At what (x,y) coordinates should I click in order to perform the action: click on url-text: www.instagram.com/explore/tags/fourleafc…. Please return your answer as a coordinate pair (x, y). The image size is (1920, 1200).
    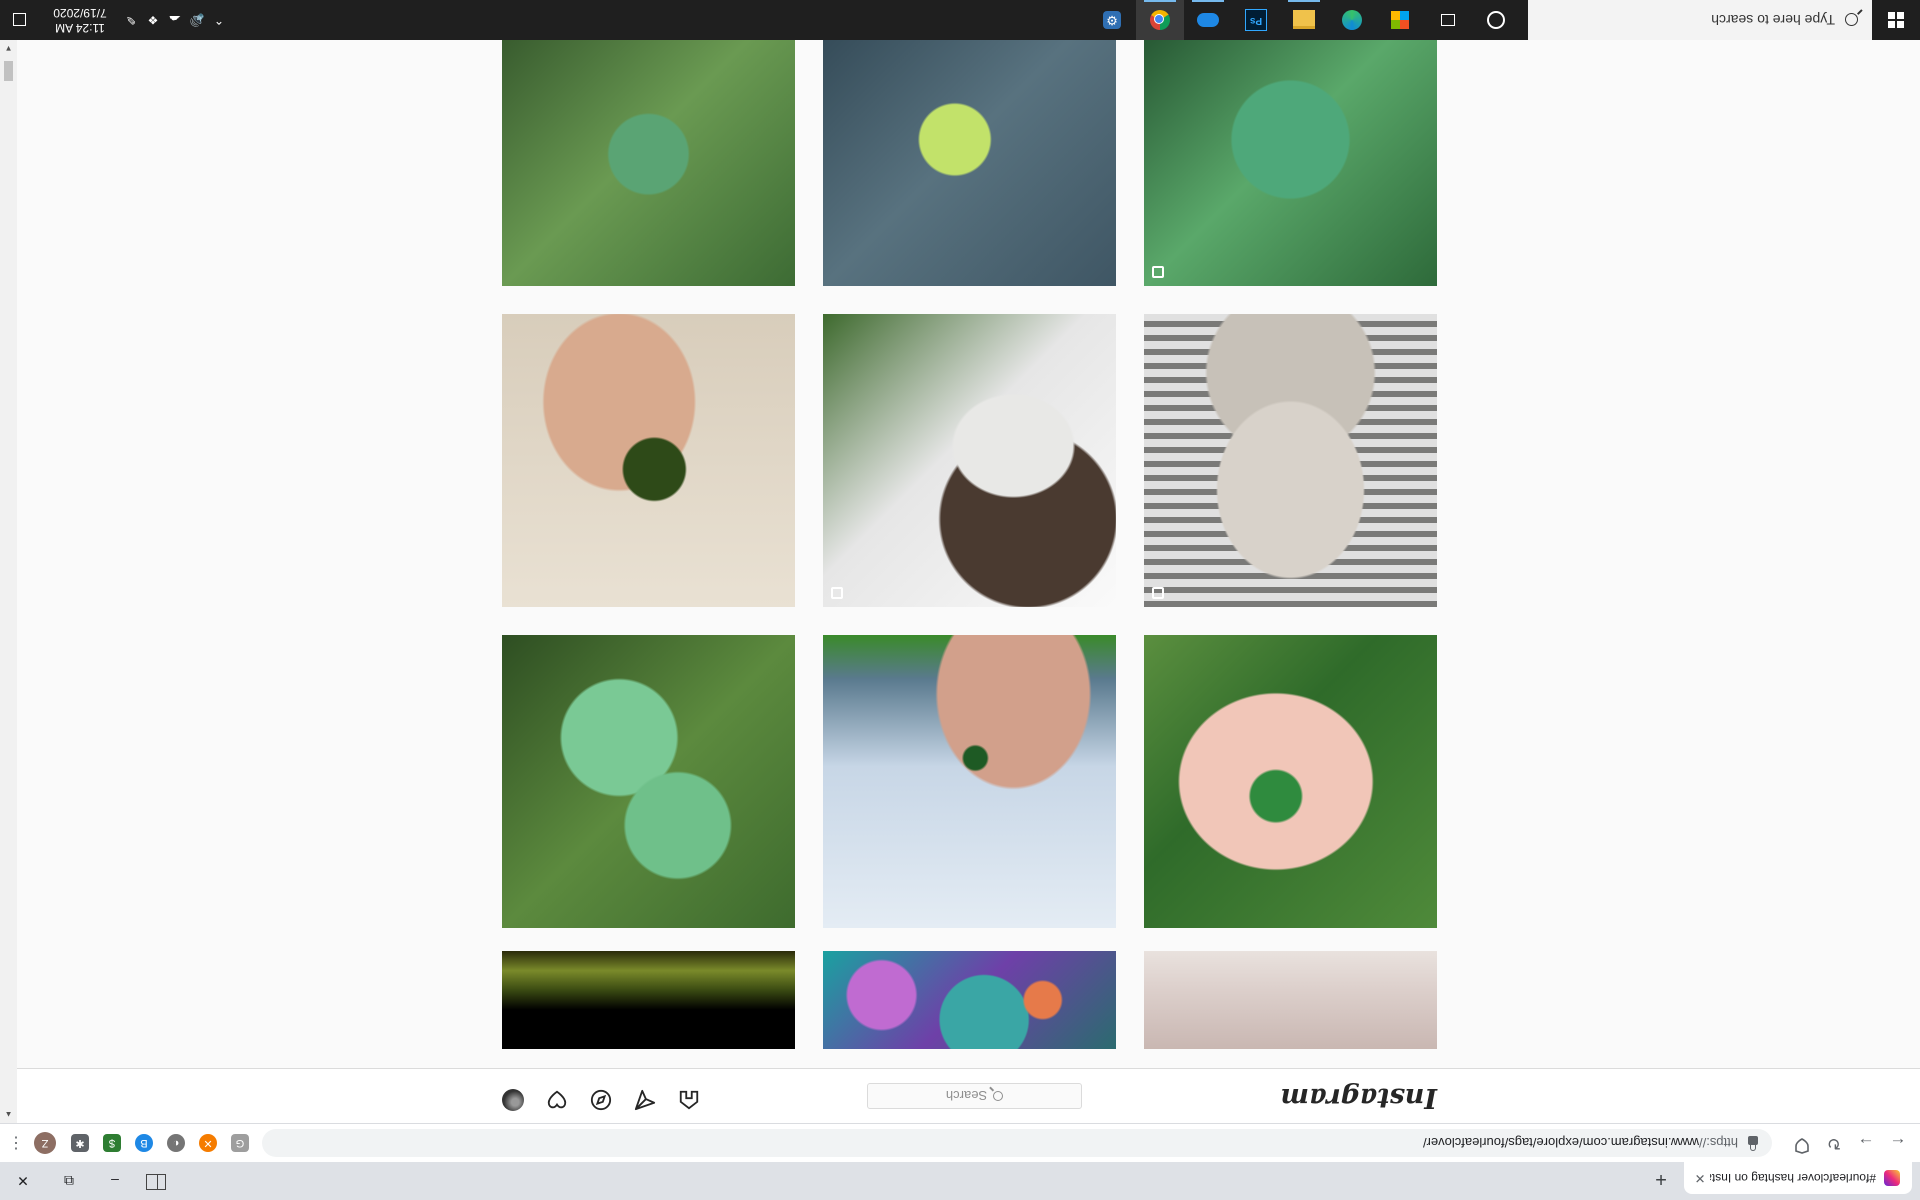
    Looking at the image, I should click on (1560, 1143).